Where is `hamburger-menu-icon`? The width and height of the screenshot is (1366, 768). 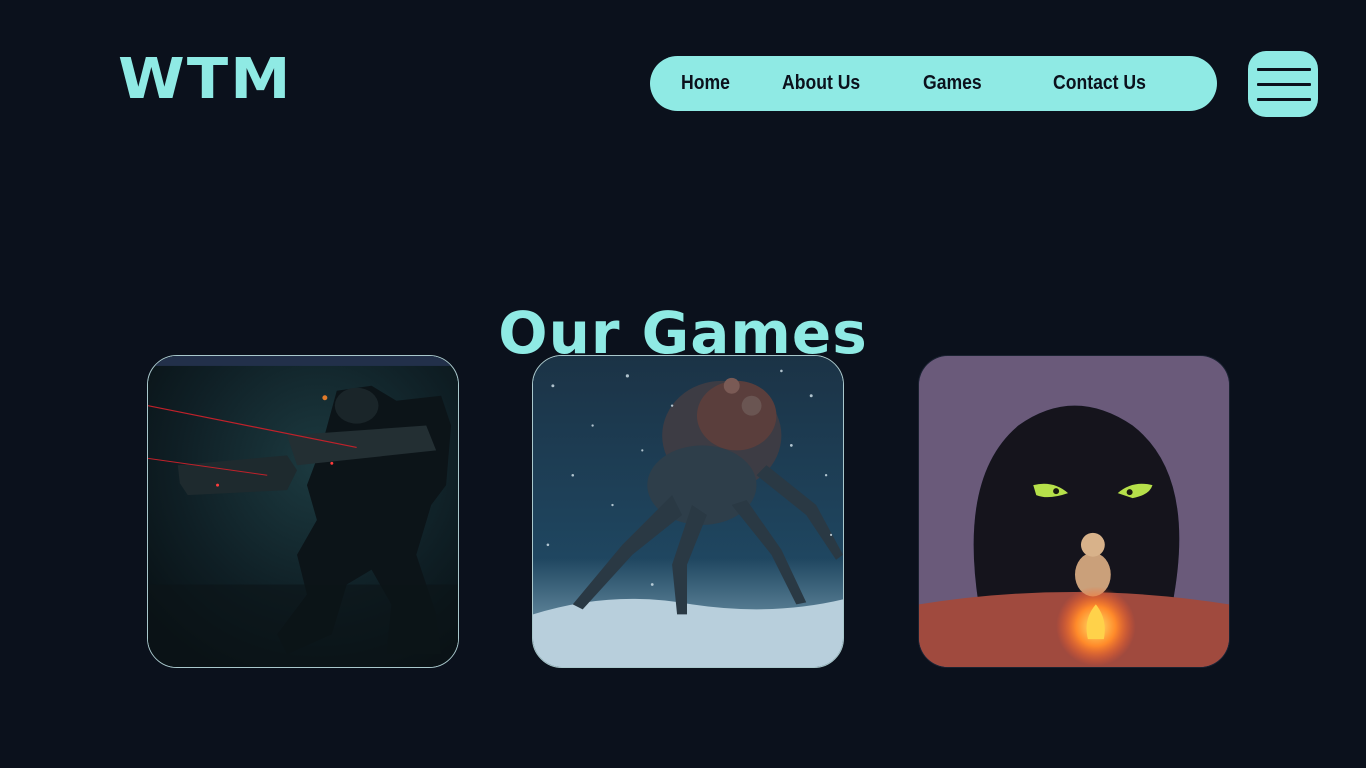 hamburger-menu-icon is located at coordinates (1284, 69).